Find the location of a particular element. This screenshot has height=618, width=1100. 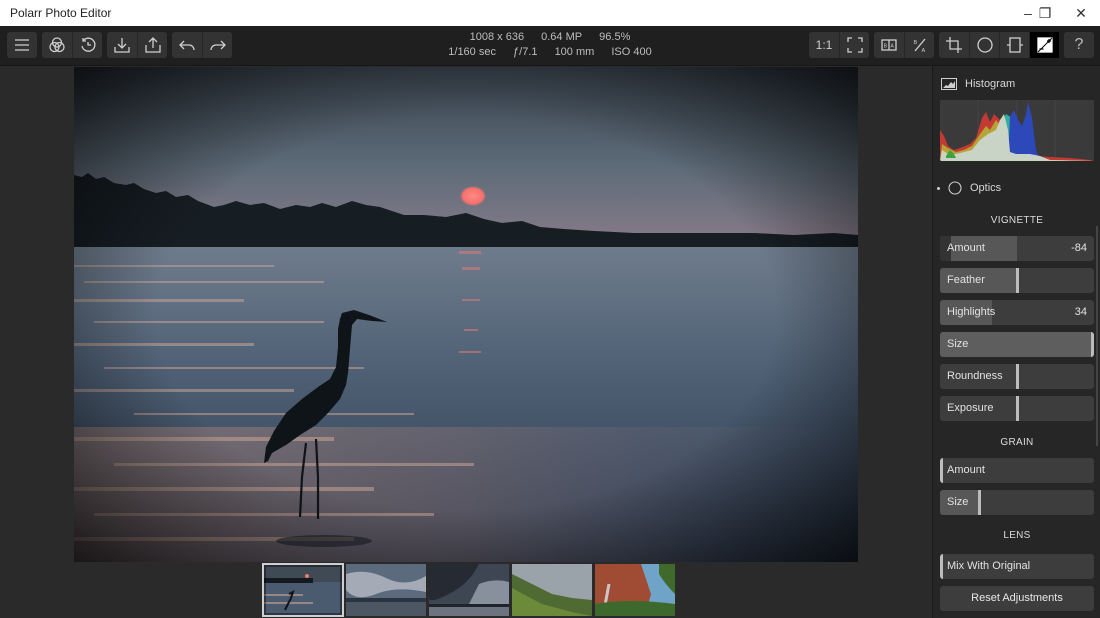

vignette-highlights-slider: Highlights 34 is located at coordinates (1017, 312).